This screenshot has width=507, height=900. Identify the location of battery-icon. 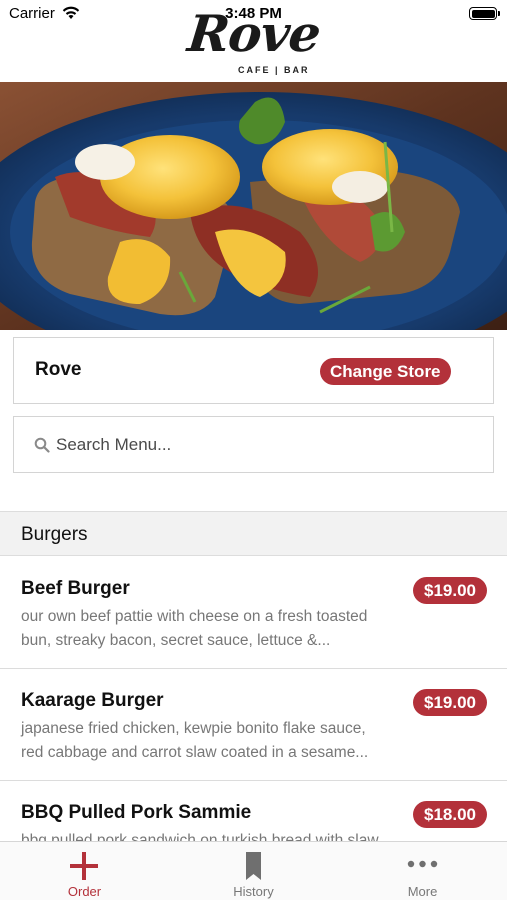
(484, 13).